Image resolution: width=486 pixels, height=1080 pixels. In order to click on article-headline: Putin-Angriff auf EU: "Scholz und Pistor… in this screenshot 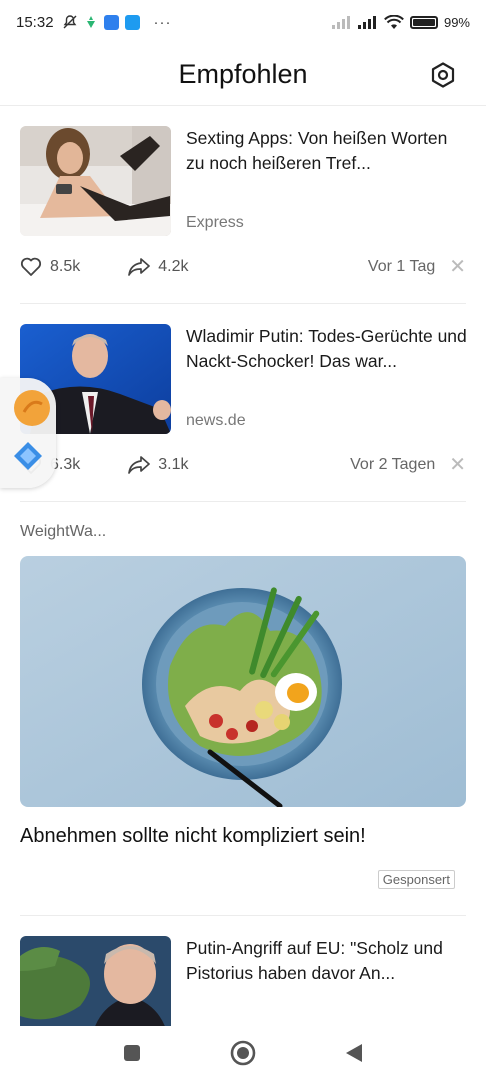, I will do `click(327, 961)`.